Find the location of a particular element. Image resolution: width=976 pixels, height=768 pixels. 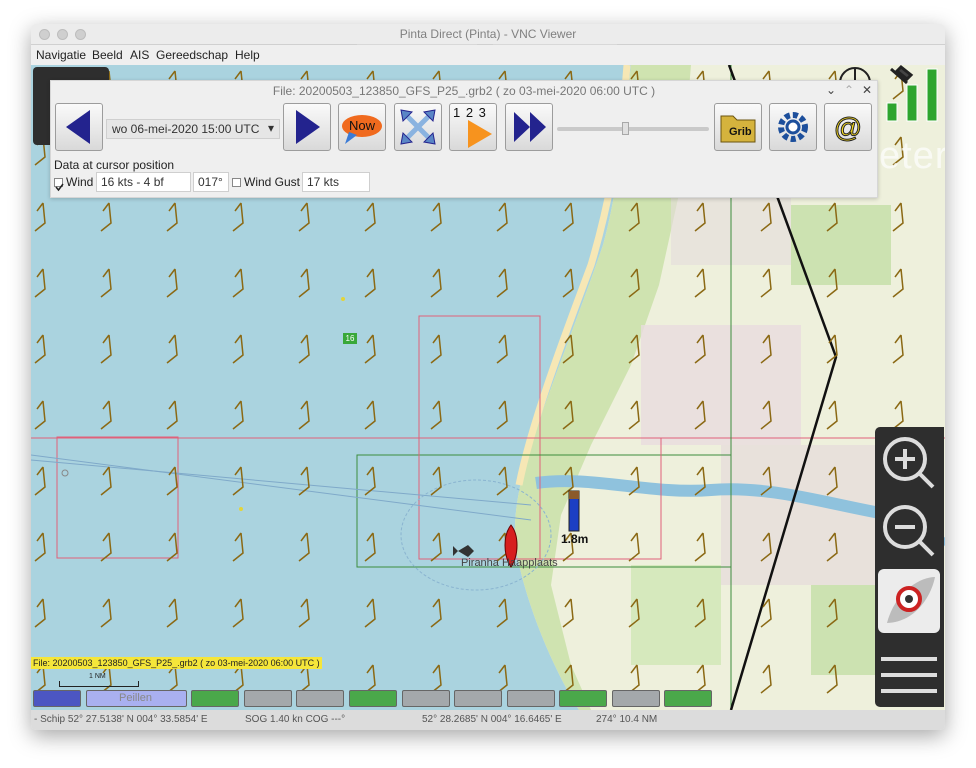

signal-bars-icon is located at coordinates (892, 112).